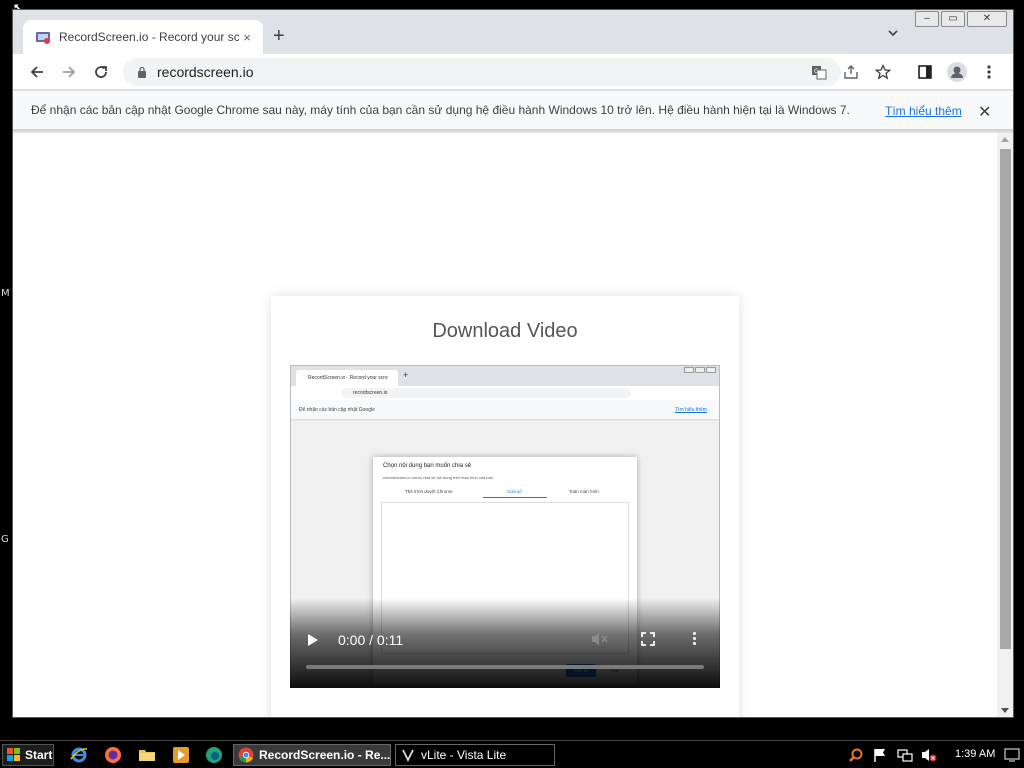 This screenshot has height=768, width=1024. Describe the element at coordinates (505, 331) in the screenshot. I see `page-title: Download Video` at that location.